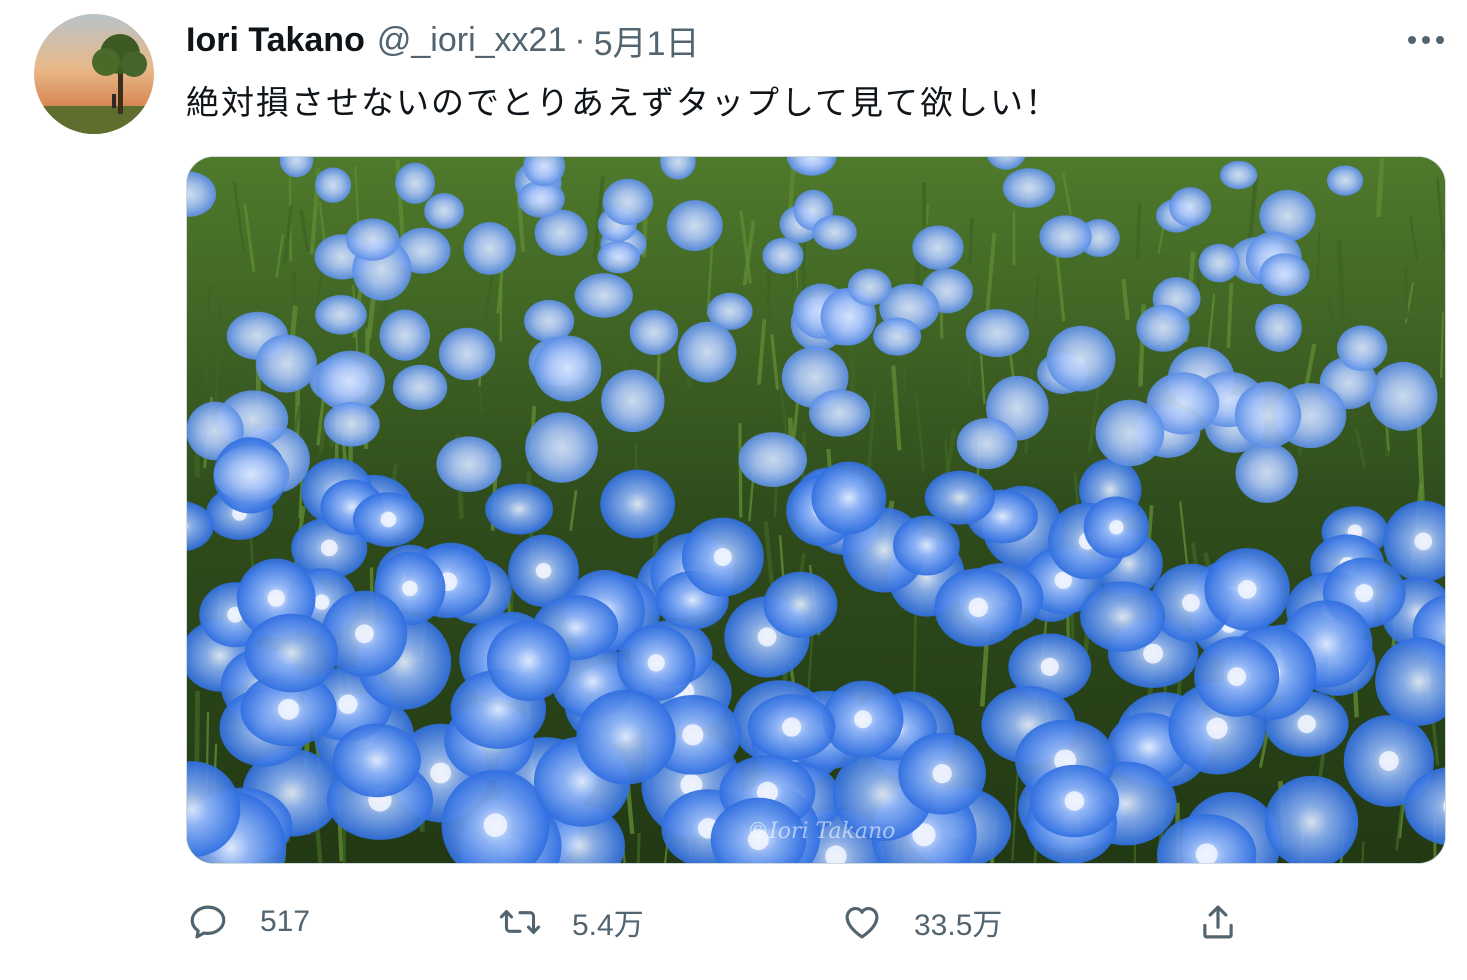  What do you see at coordinates (275, 40) in the screenshot?
I see `author-name: Iori Takano` at bounding box center [275, 40].